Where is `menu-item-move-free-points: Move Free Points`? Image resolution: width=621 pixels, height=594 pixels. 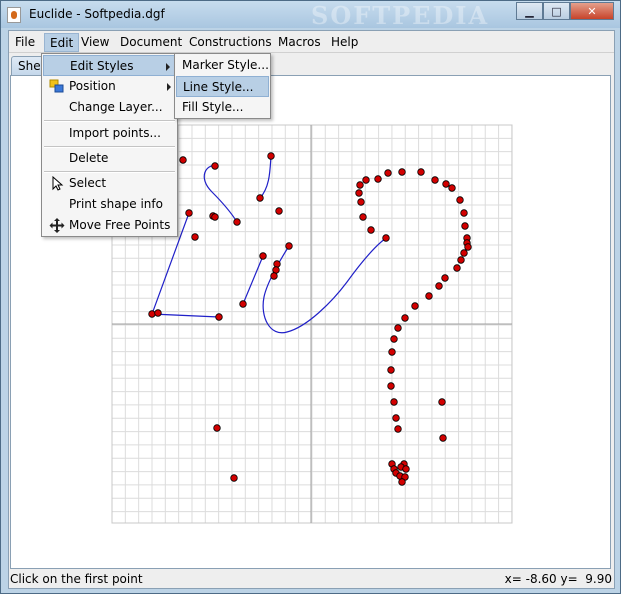
menu-item-move-free-points: Move Free Points is located at coordinates (109, 225).